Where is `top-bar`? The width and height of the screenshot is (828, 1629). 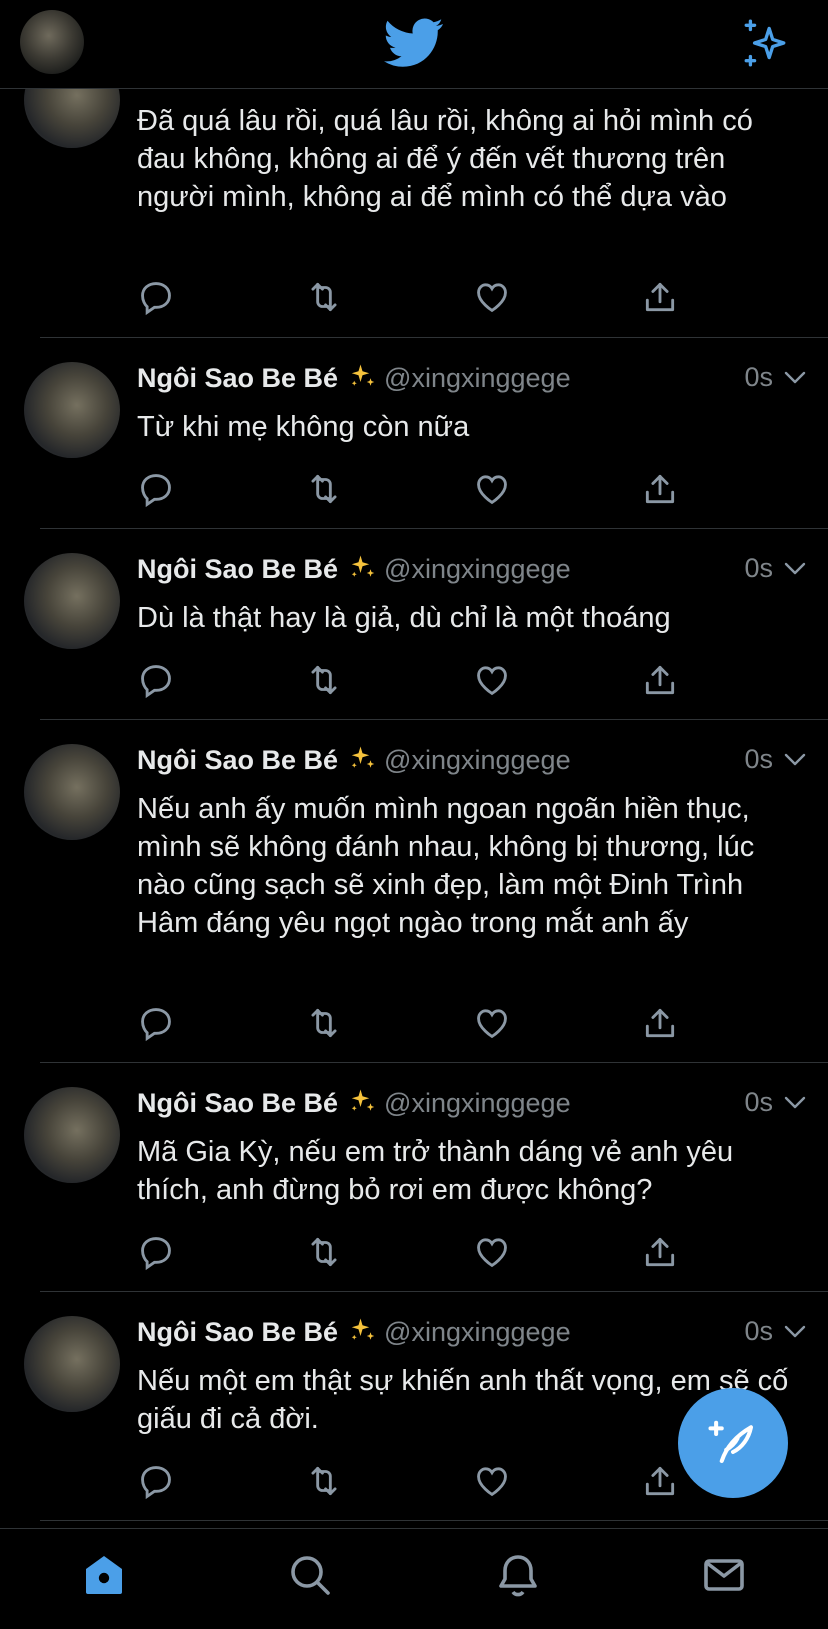 top-bar is located at coordinates (414, 44).